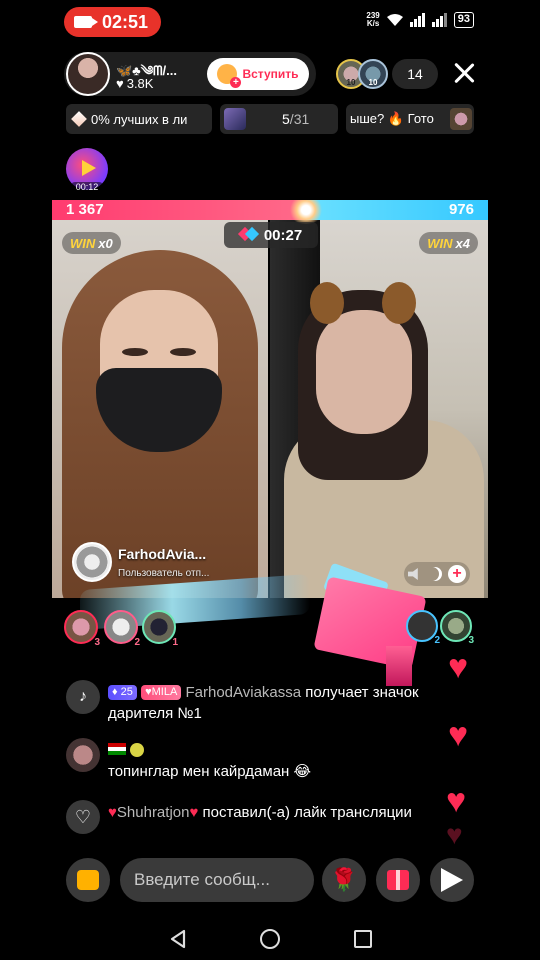  What do you see at coordinates (448, 243) in the screenshot?
I see `win-streak-right: WIN x4` at bounding box center [448, 243].